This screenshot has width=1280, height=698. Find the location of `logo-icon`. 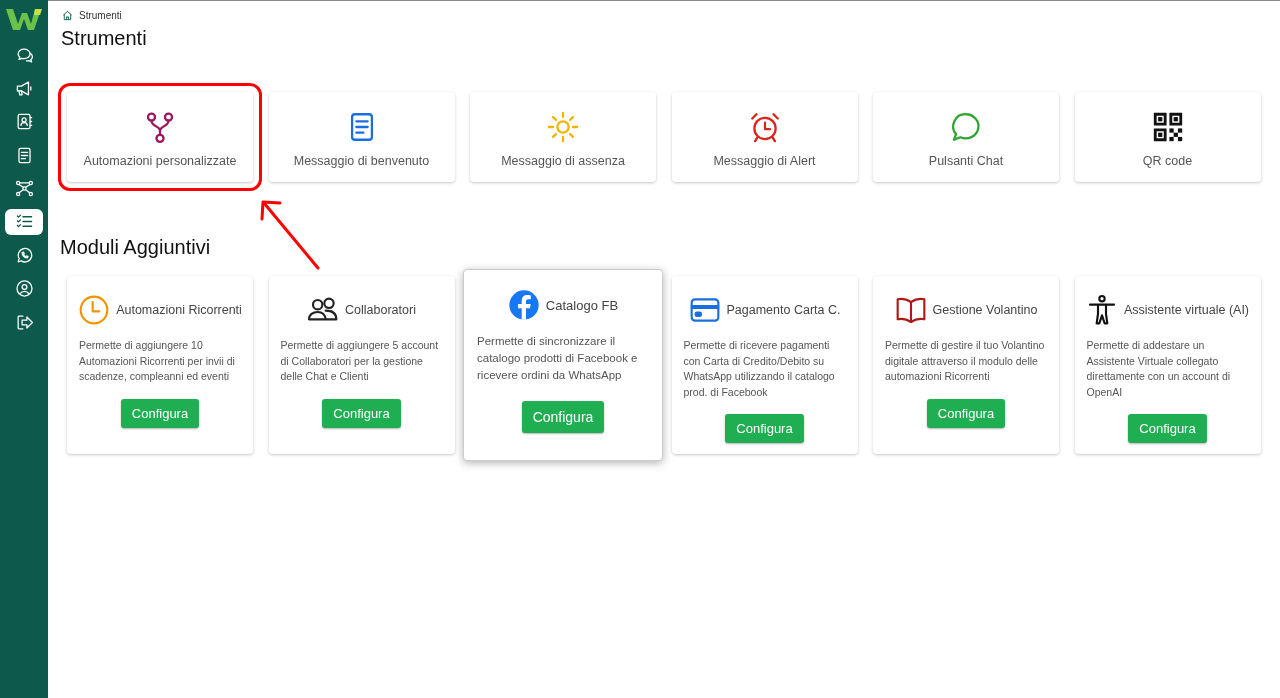

logo-icon is located at coordinates (24, 19).